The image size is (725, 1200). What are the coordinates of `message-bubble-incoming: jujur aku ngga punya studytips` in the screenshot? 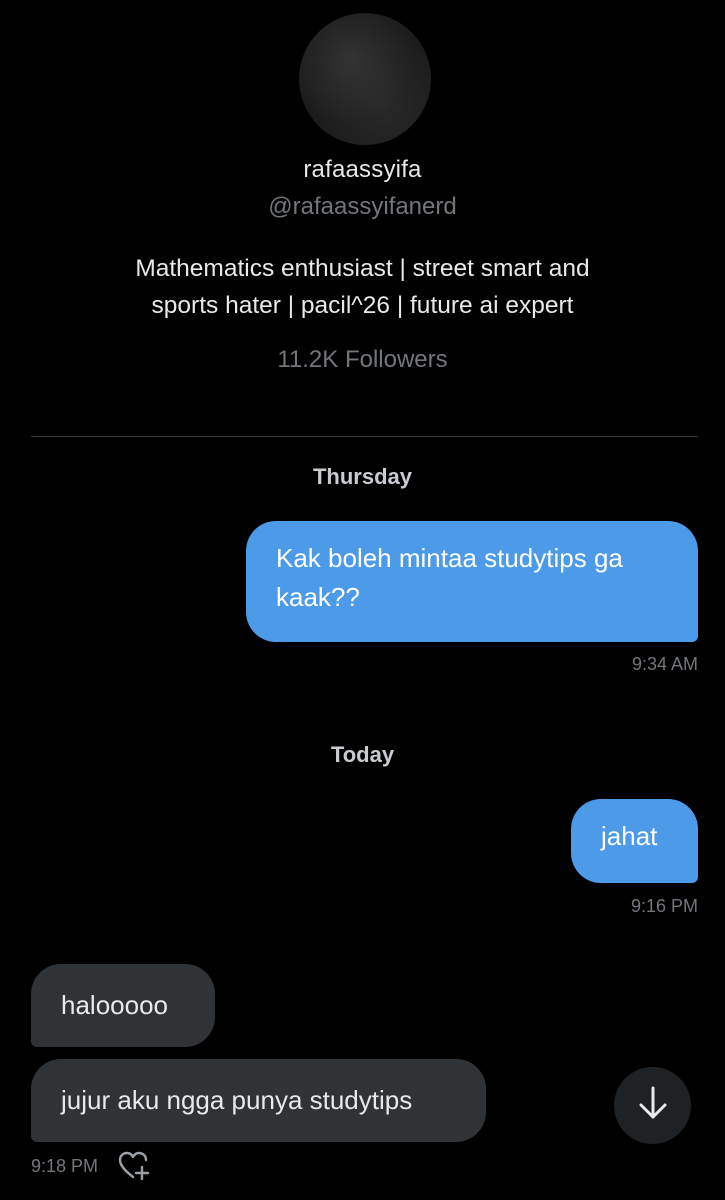 It's located at (258, 1100).